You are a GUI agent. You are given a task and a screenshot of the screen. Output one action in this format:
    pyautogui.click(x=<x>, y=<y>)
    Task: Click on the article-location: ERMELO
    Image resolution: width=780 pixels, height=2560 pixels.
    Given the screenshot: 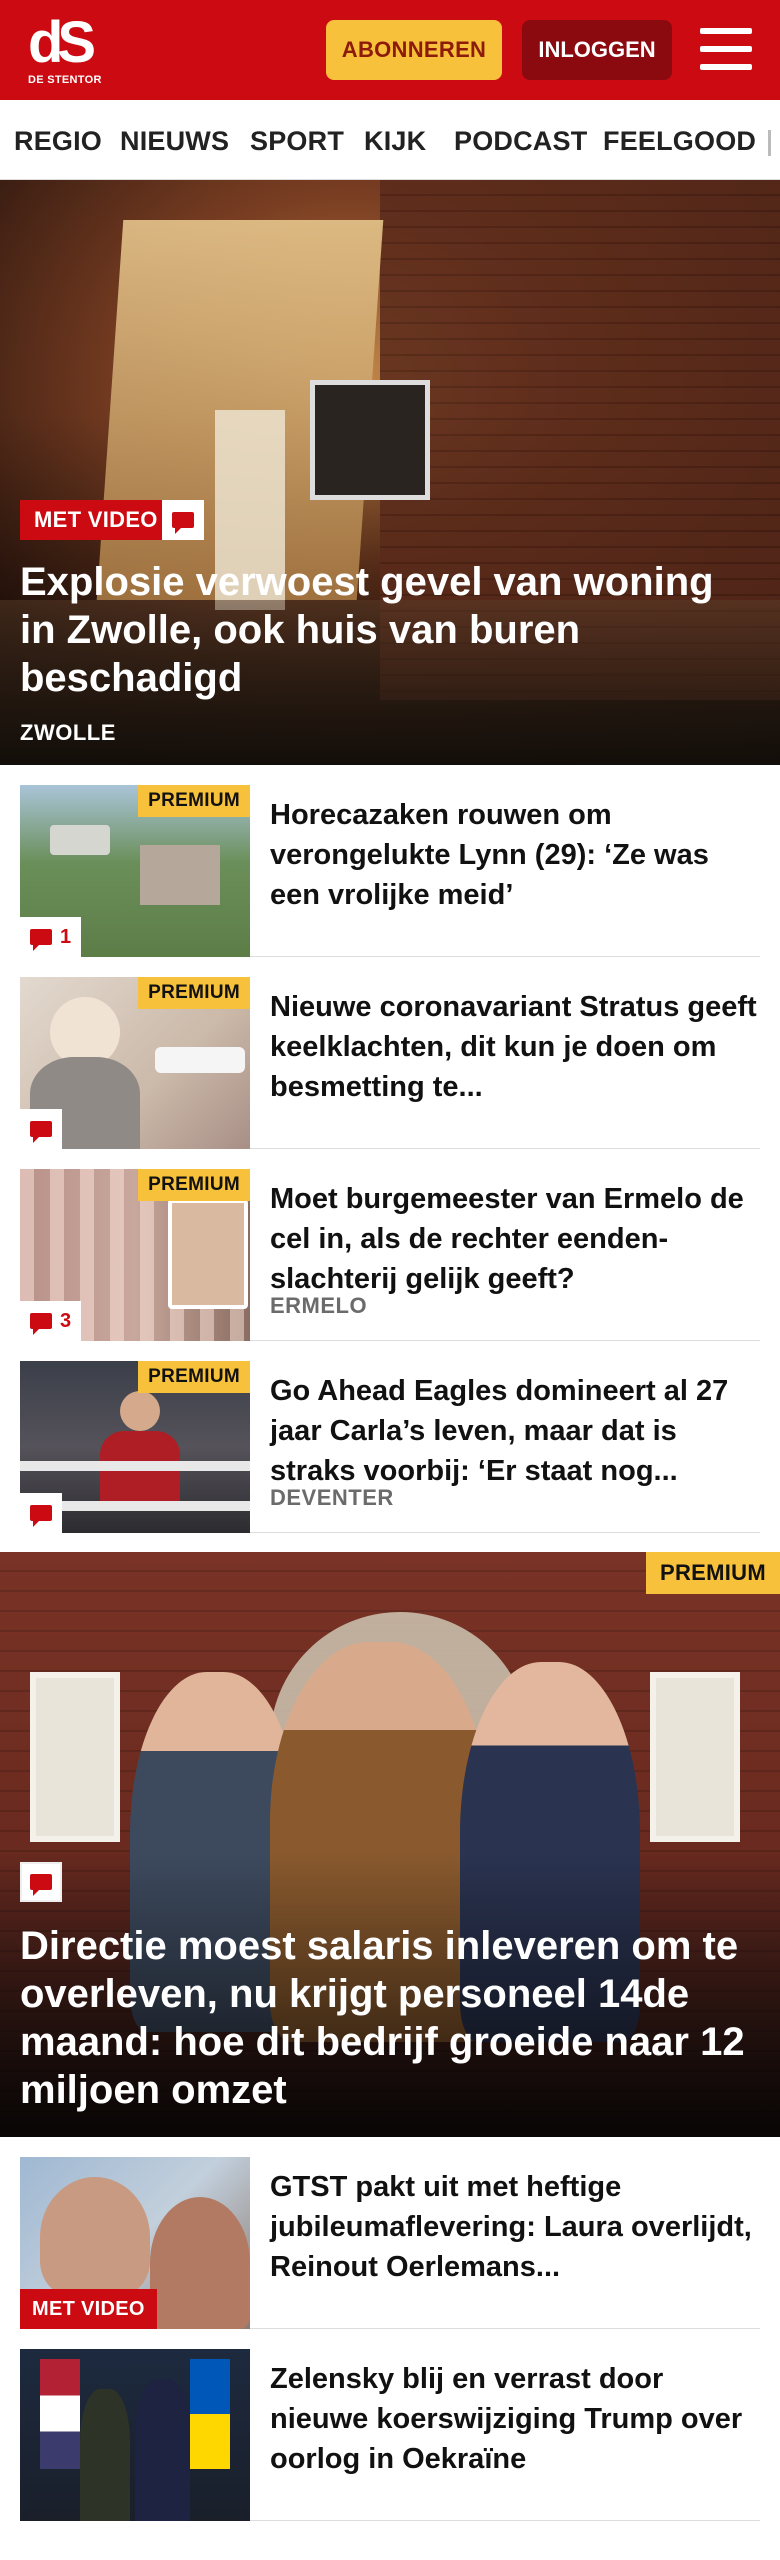 What is the action you would take?
    pyautogui.click(x=319, y=1305)
    